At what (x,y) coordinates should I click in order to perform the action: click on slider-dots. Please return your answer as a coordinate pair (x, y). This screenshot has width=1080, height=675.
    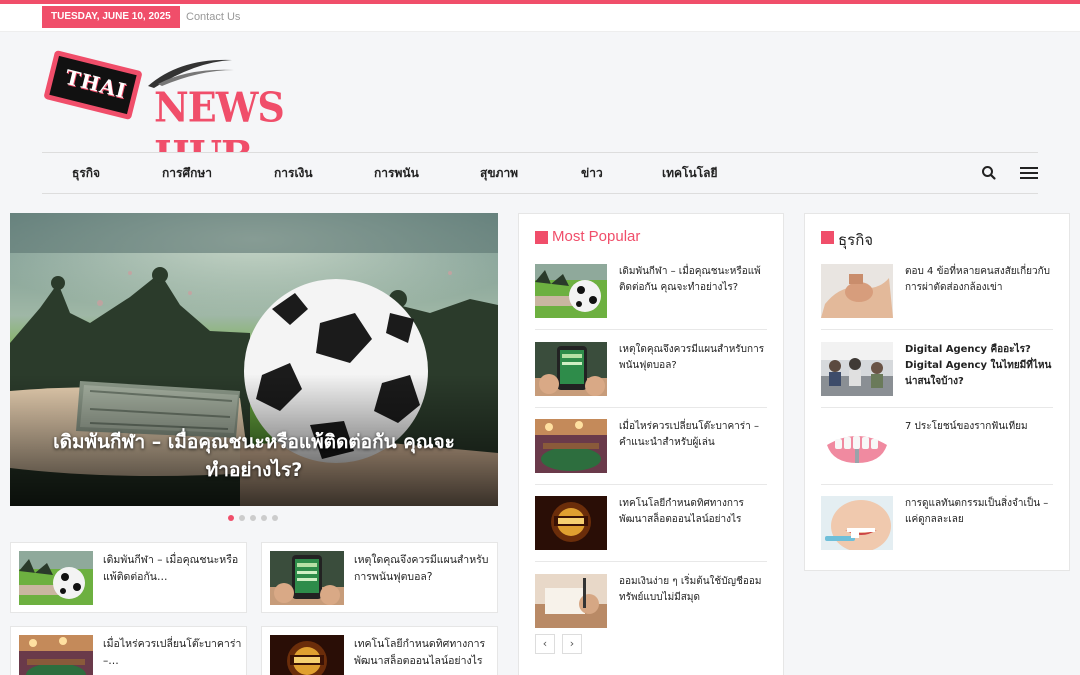
    Looking at the image, I should click on (258, 519).